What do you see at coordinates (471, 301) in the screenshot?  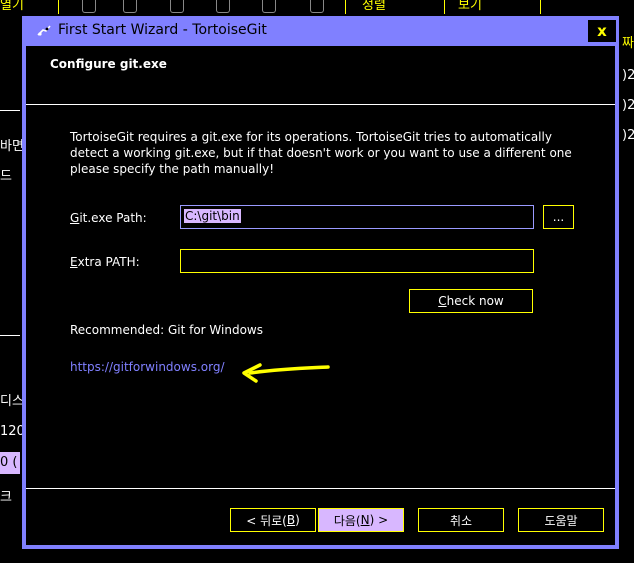 I see `check-now-button: Check now` at bounding box center [471, 301].